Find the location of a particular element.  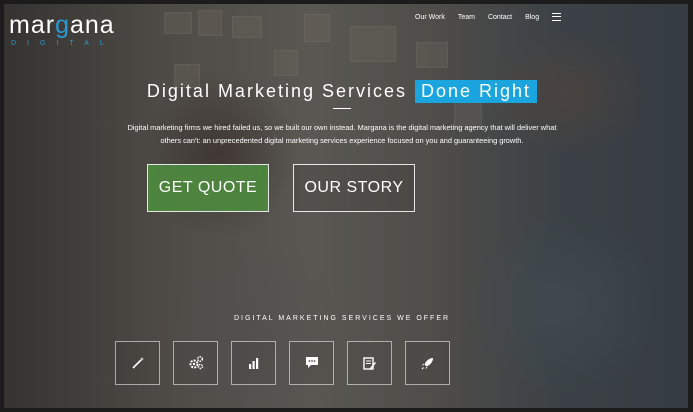

services-icon-row is located at coordinates (282, 363).